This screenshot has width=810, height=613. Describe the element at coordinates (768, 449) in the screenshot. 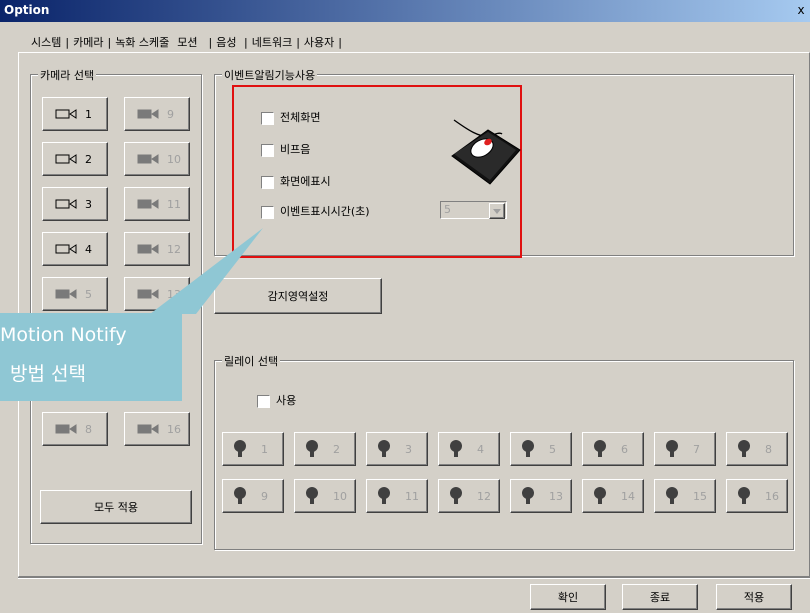

I see `relay-number: 8` at that location.